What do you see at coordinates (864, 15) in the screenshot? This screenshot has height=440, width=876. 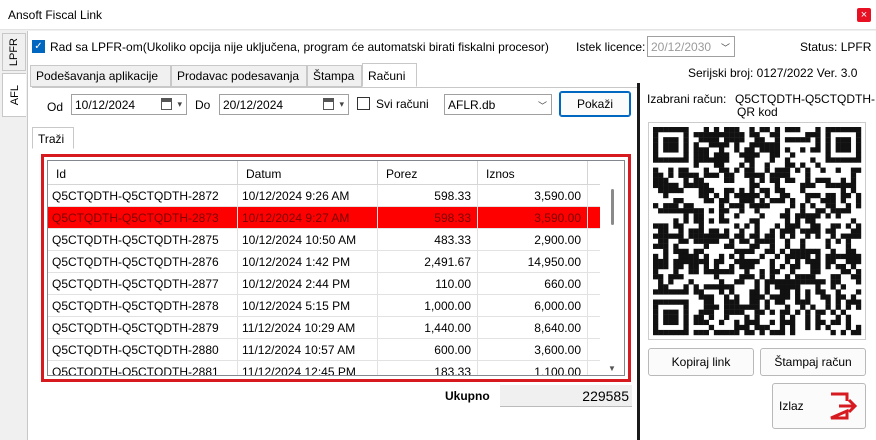 I see `close-icon: ×` at bounding box center [864, 15].